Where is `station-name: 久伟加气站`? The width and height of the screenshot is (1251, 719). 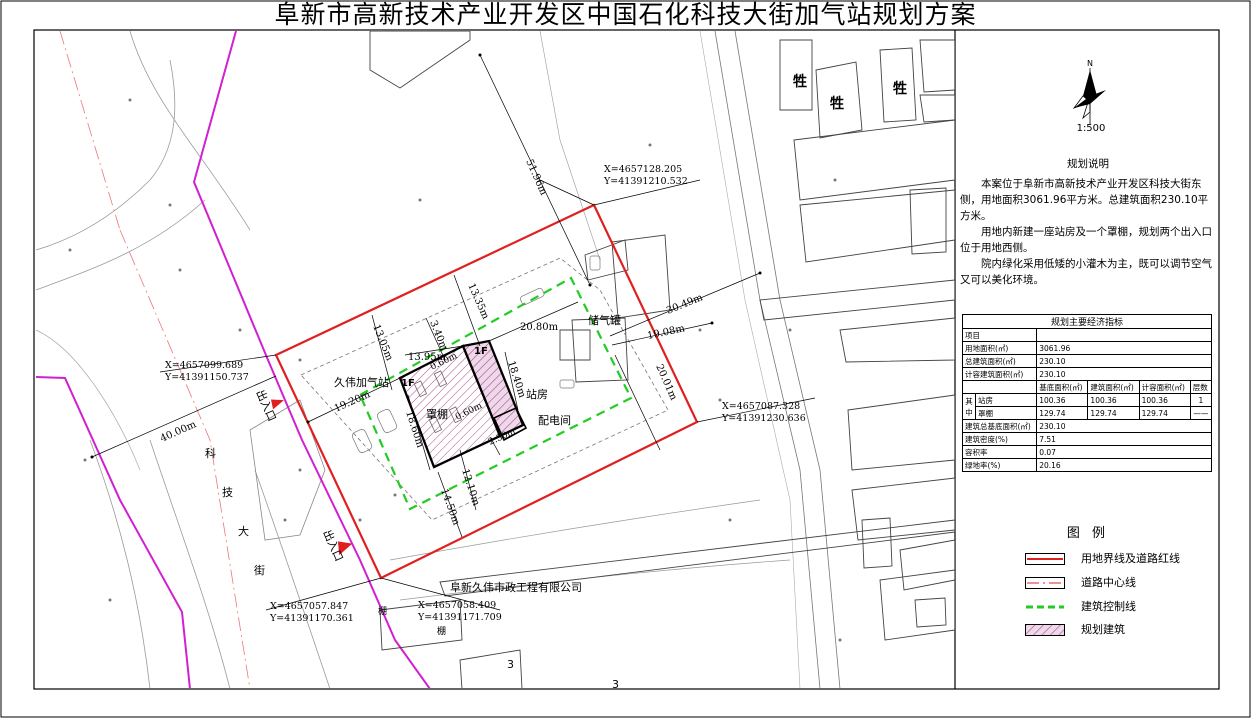 station-name: 久伟加气站 is located at coordinates (361, 382).